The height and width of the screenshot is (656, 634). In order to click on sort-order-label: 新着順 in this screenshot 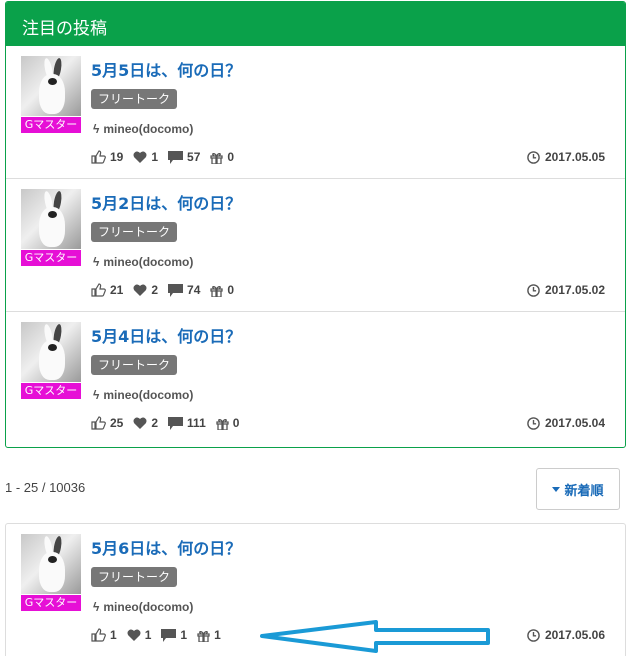, I will do `click(584, 491)`.